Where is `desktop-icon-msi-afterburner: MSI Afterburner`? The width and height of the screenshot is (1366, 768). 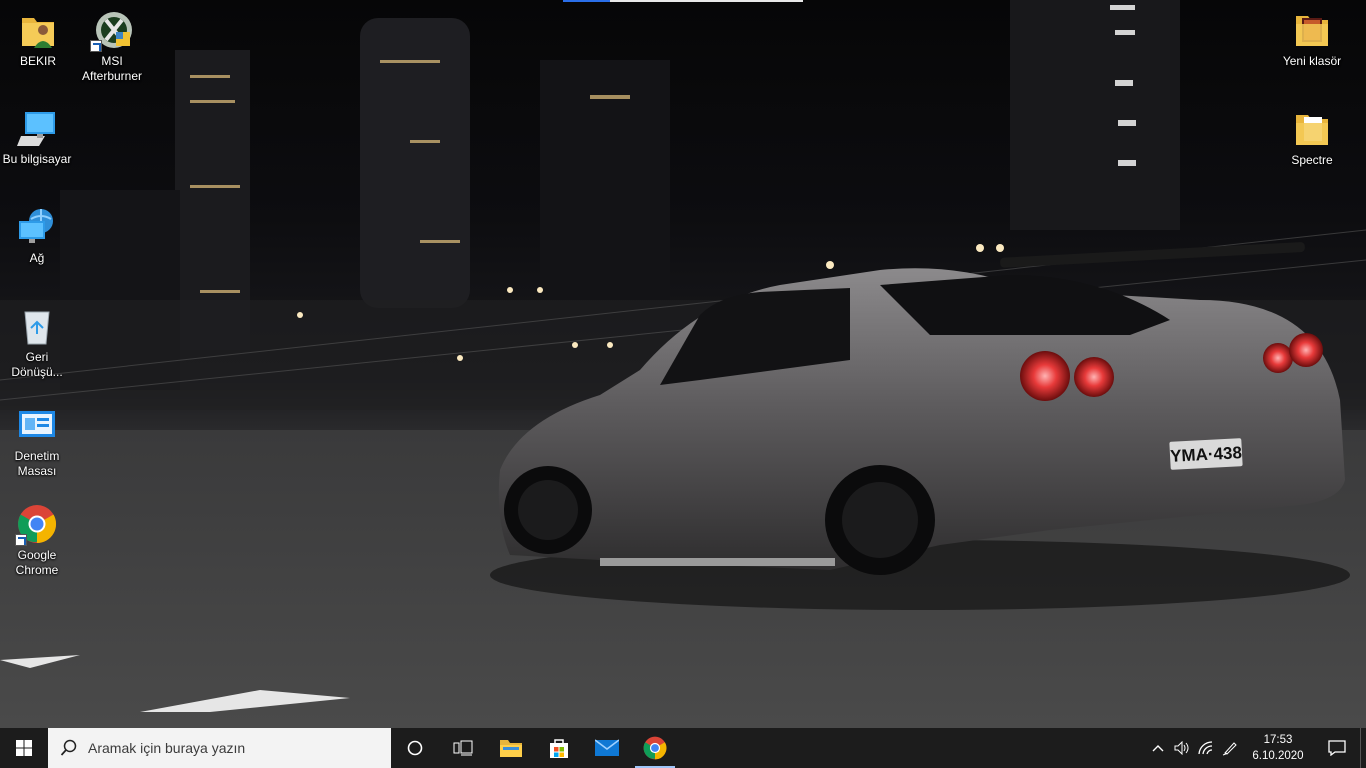
desktop-icon-msi-afterburner: MSI Afterburner is located at coordinates (112, 47).